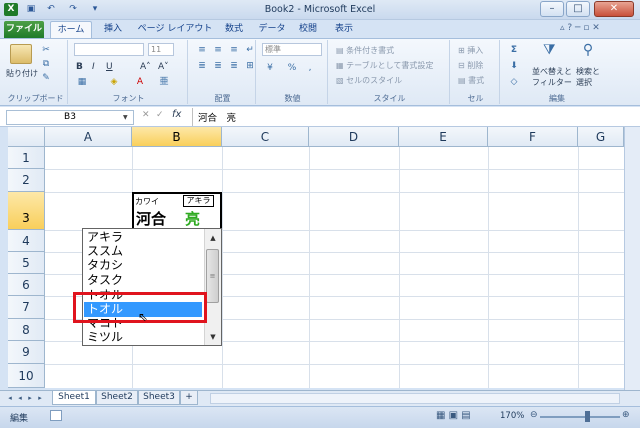  I want to click on scrollbar-thumb: ≡, so click(212, 276).